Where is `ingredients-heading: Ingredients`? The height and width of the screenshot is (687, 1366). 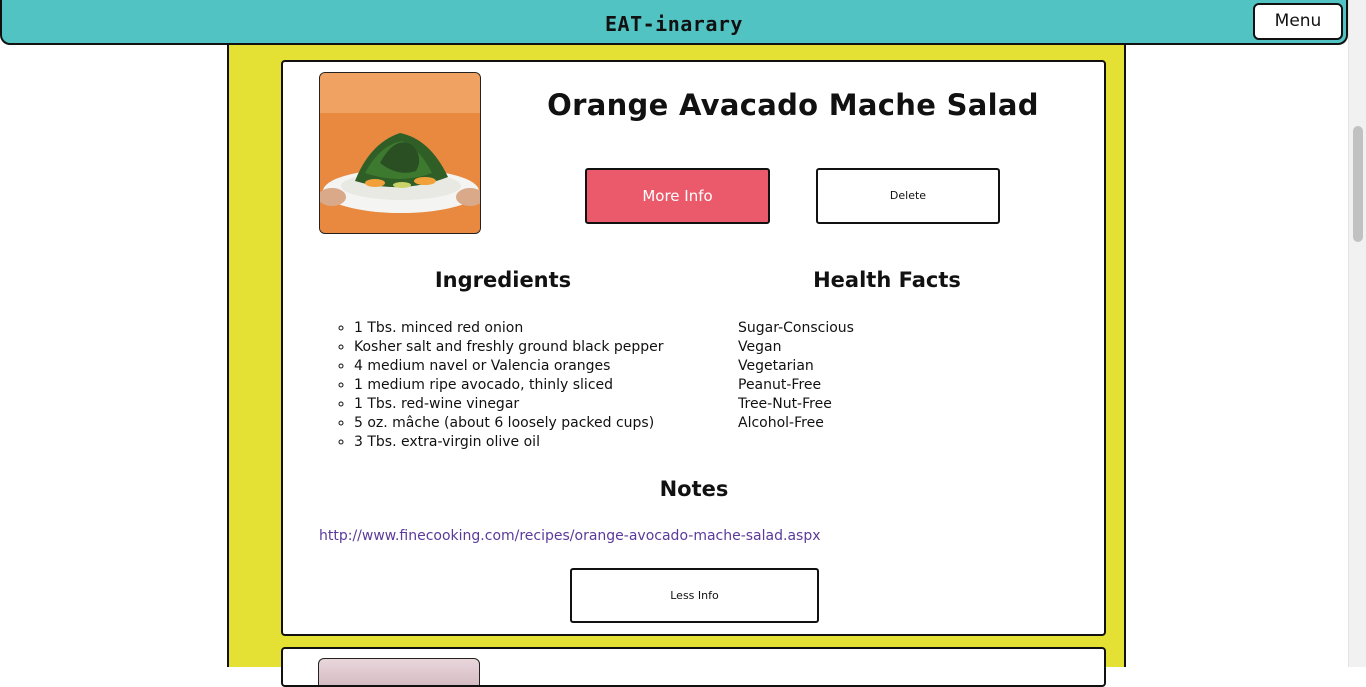
ingredients-heading: Ingredients is located at coordinates (503, 280).